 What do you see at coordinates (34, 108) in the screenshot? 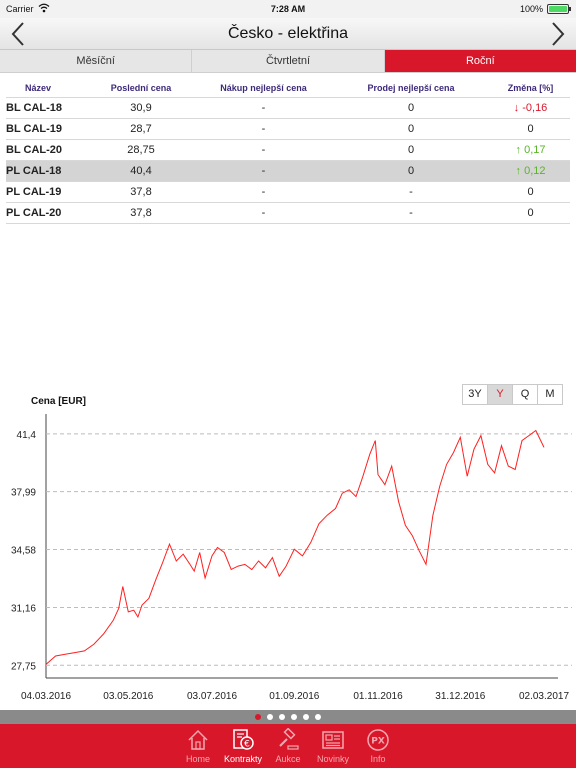
I see `cell-name: BL CAL-18` at bounding box center [34, 108].